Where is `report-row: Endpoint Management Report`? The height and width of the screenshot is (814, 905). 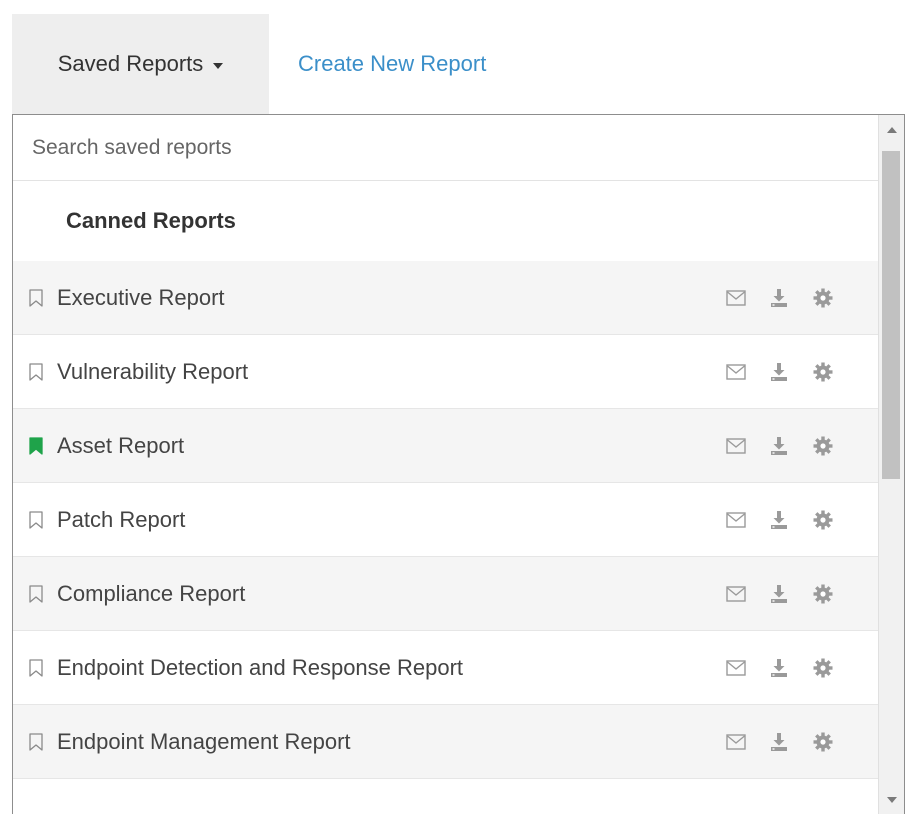
report-row: Endpoint Management Report is located at coordinates (446, 742).